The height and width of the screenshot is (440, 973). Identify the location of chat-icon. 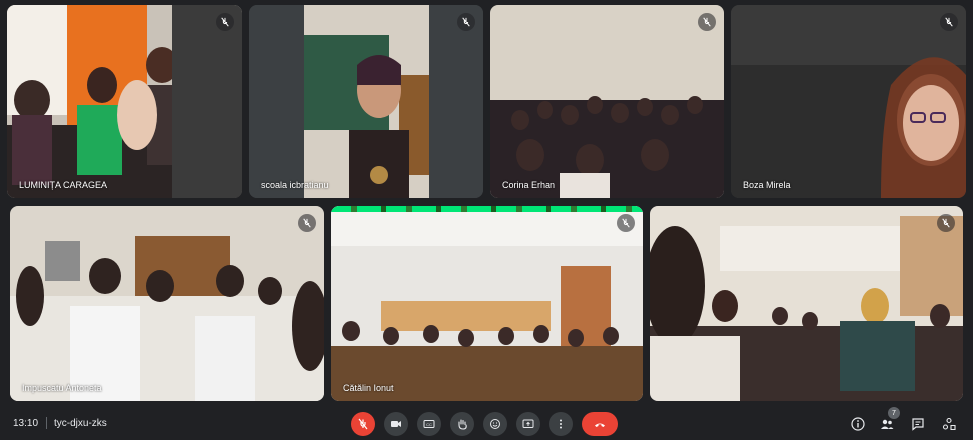
(918, 424).